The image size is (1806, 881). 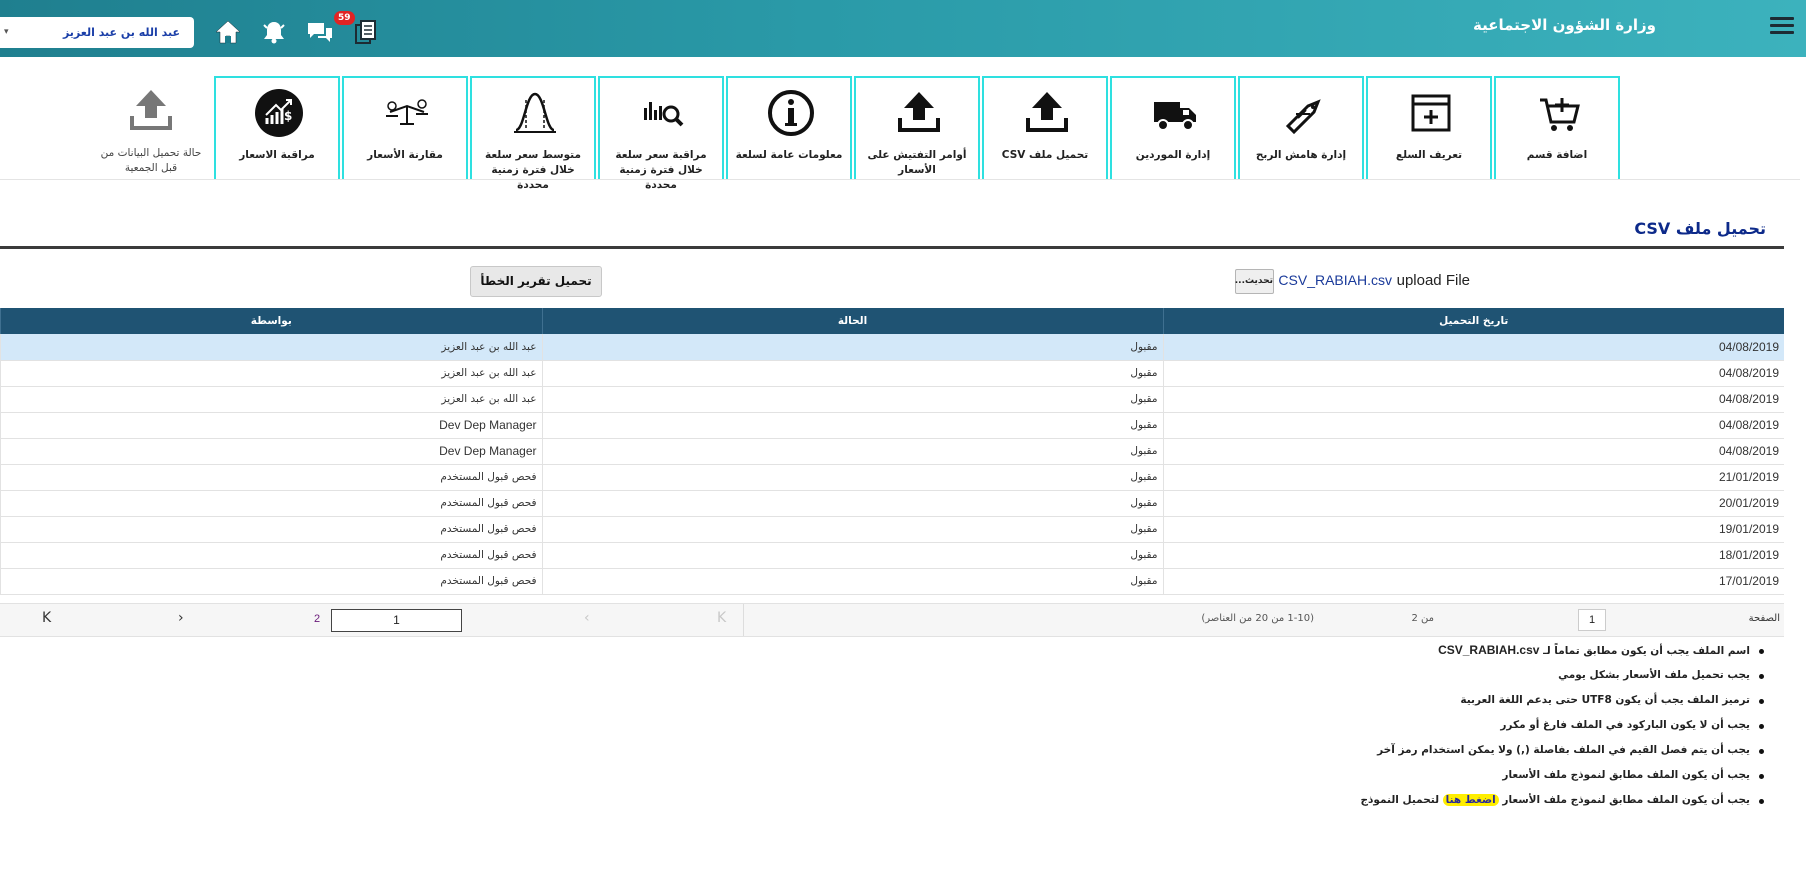 I want to click on table-row: 20/01/2019 مقبول فحص قبول المستخدم, so click(x=892, y=503).